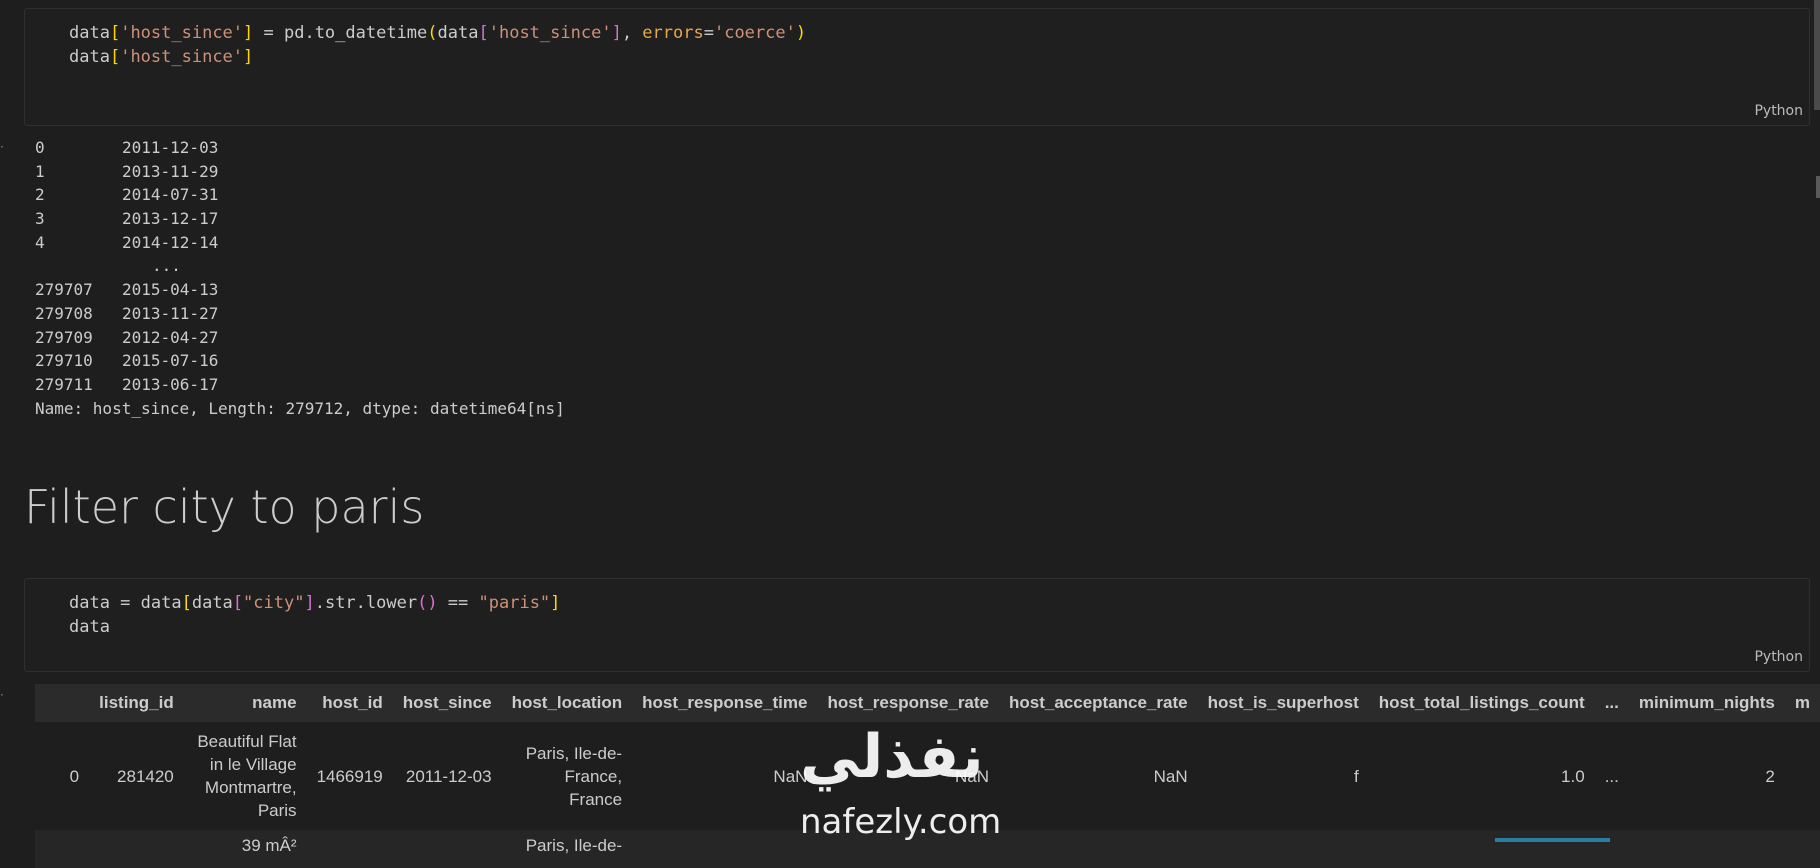 This screenshot has height=868, width=1820. Describe the element at coordinates (908, 703) in the screenshot. I see `column-header: host_response_rate` at that location.